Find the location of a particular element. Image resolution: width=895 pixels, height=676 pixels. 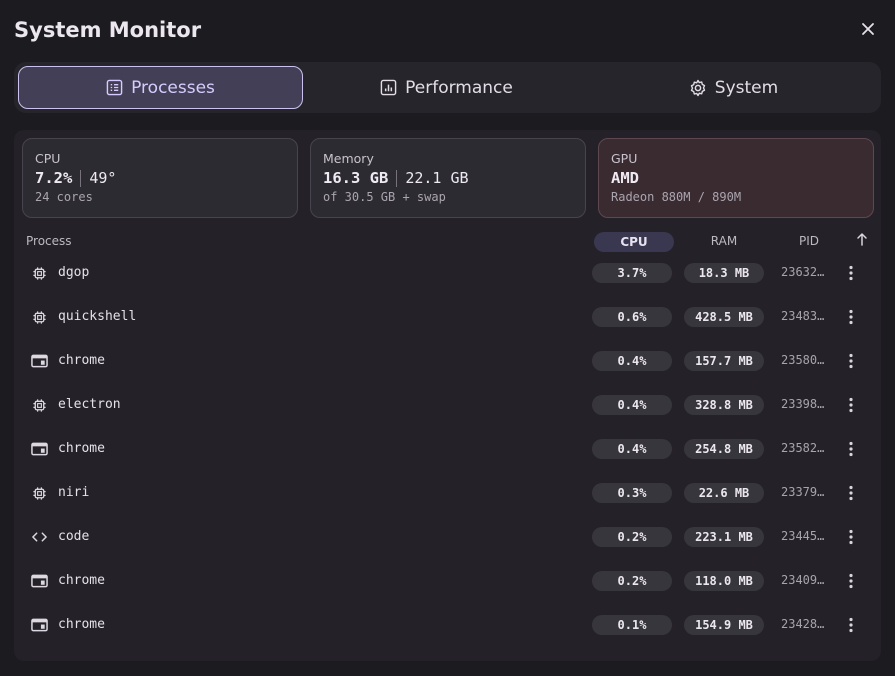

tab-performance: Performance is located at coordinates (446, 87).